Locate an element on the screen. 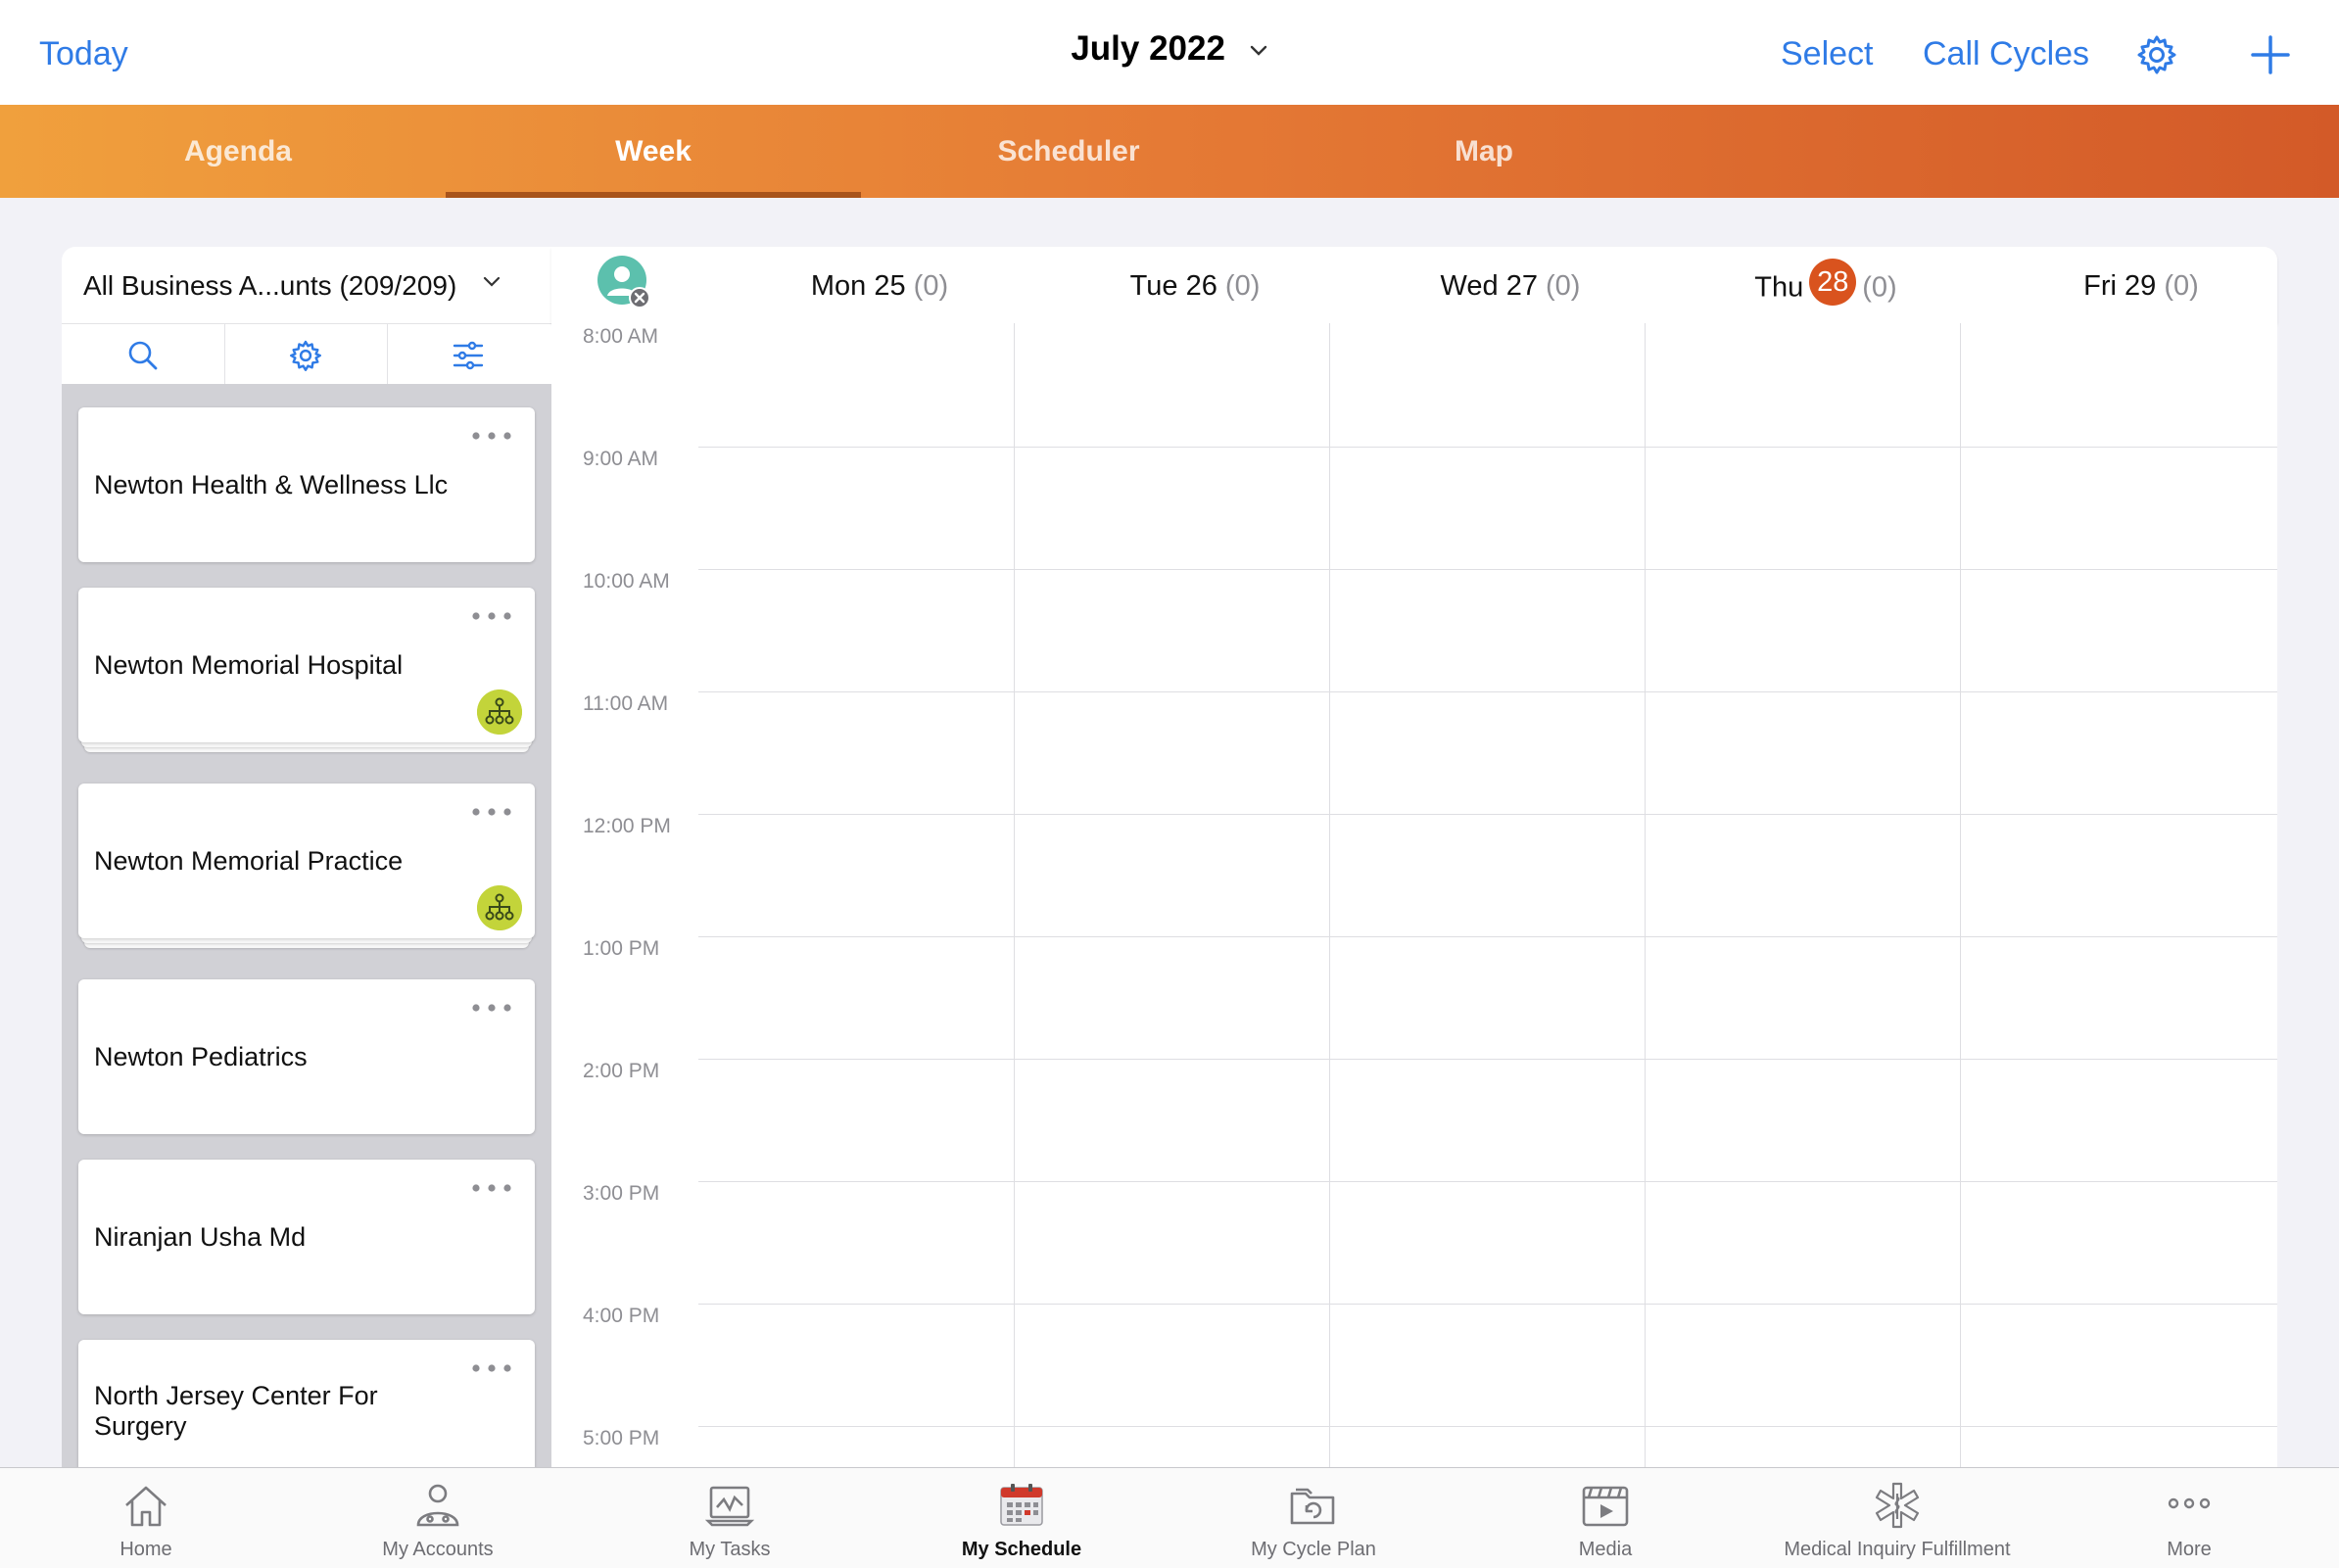 The image size is (2339, 1568). bottom-tab-my-schedule: My Schedule is located at coordinates (1022, 1518).